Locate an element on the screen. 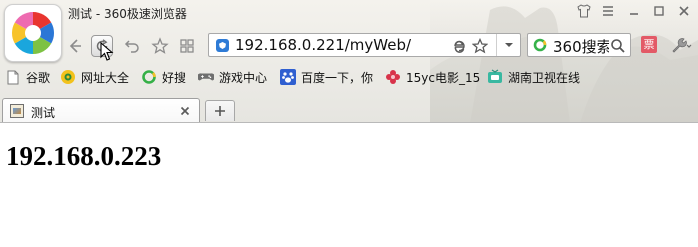  bookmark-item: 谷歌 is located at coordinates (27, 77).